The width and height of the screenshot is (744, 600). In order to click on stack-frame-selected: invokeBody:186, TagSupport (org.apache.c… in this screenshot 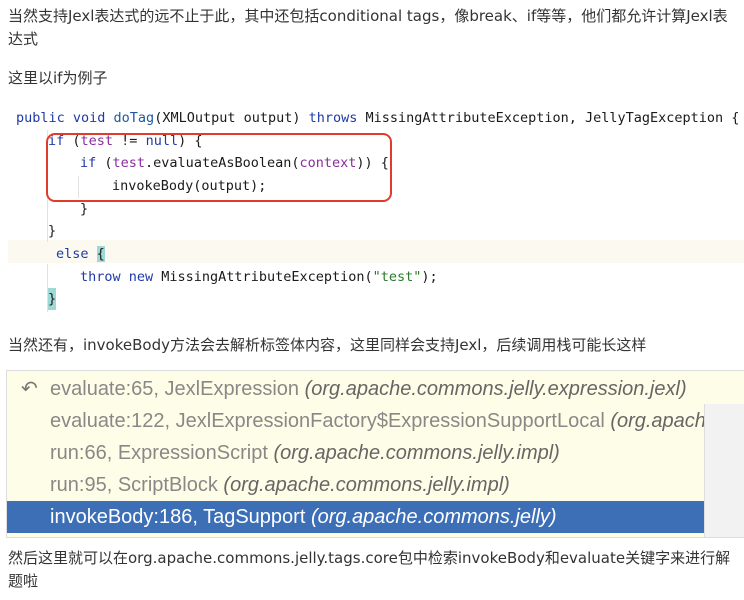, I will do `click(357, 517)`.